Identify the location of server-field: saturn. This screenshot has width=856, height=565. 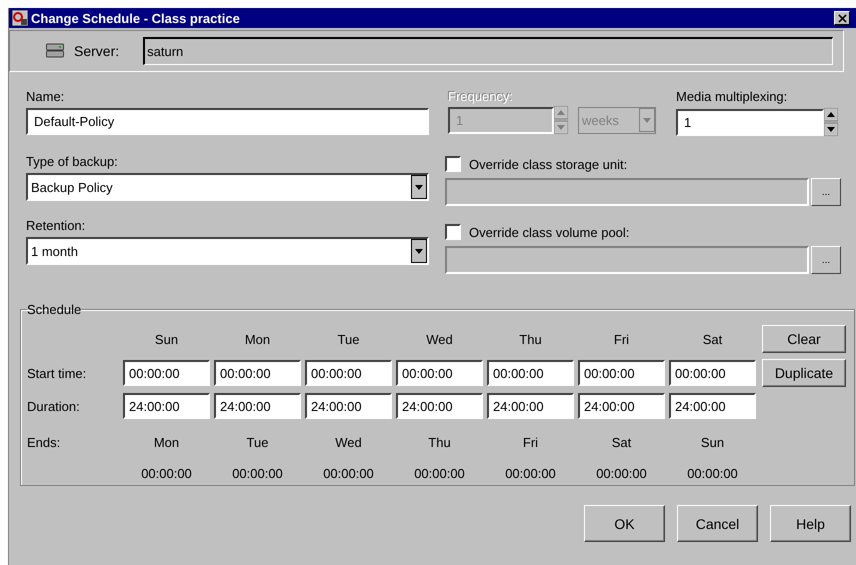
(488, 51).